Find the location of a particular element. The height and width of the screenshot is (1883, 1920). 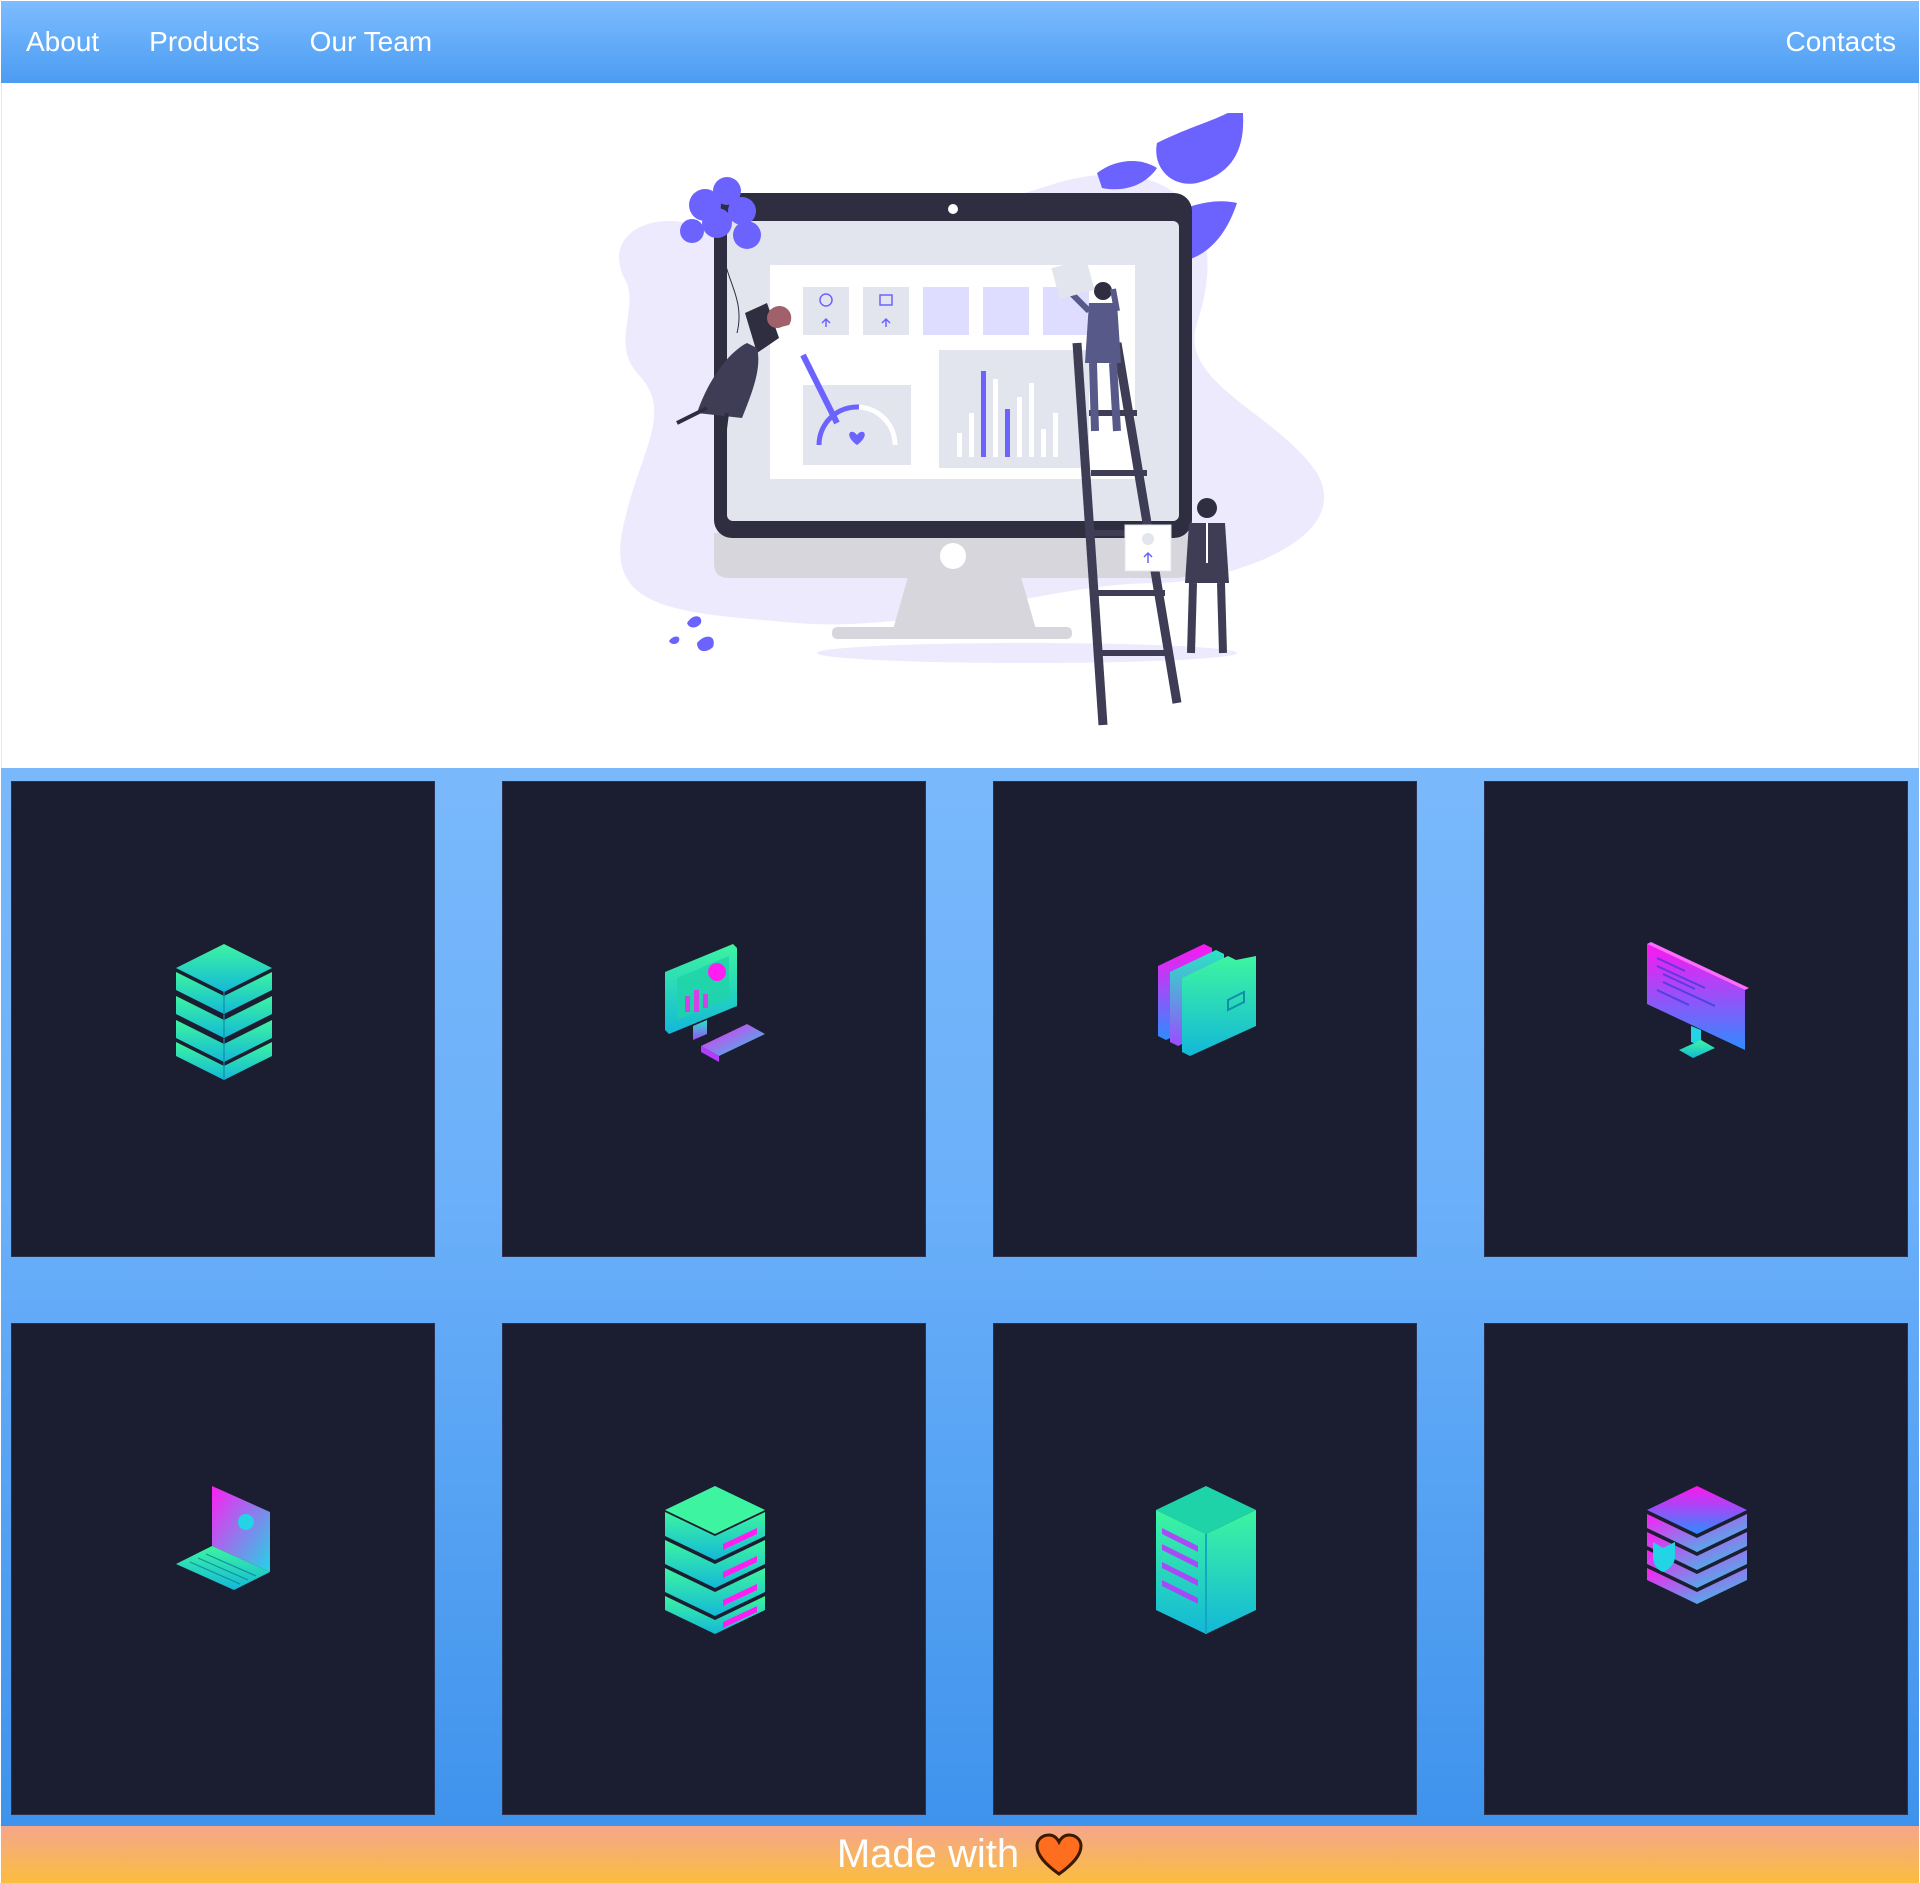

dashboard-team-illustration is located at coordinates (972, 419).